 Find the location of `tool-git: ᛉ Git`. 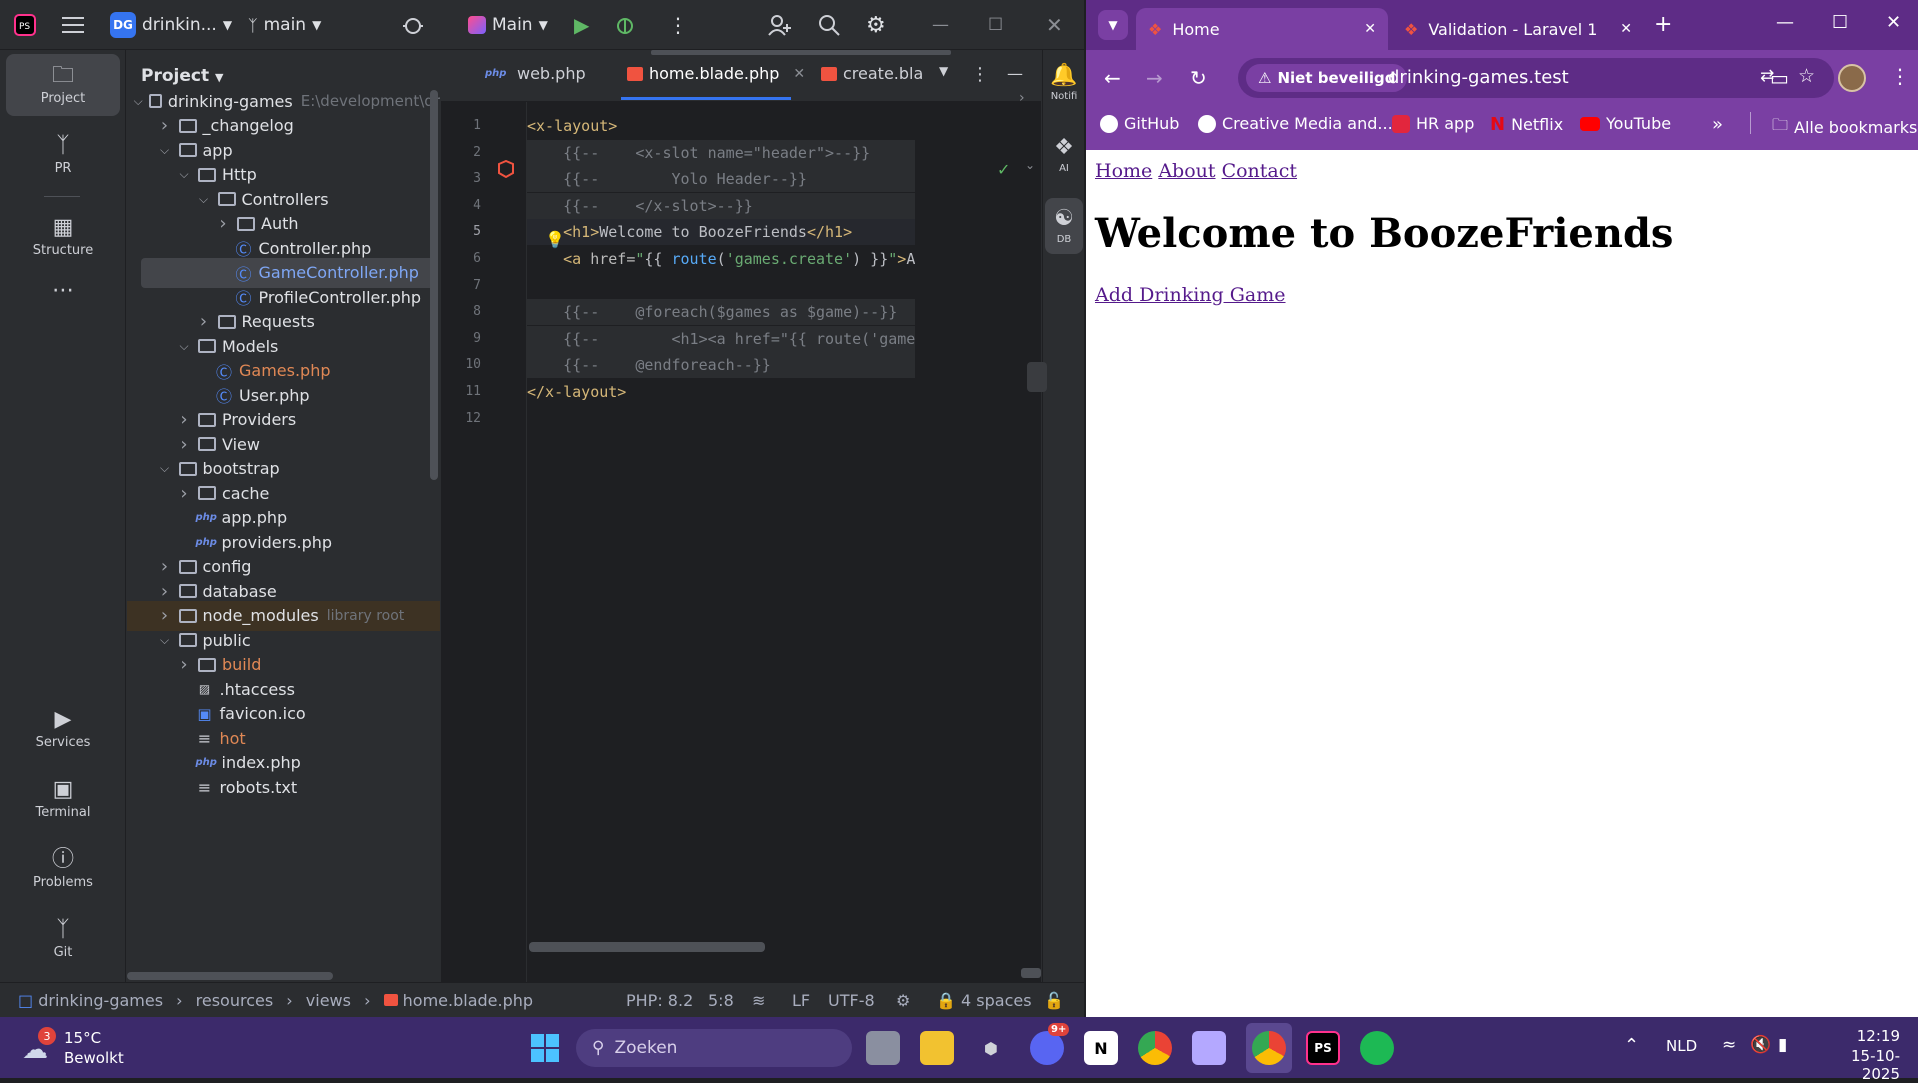

tool-git: ᛉ Git is located at coordinates (63, 939).